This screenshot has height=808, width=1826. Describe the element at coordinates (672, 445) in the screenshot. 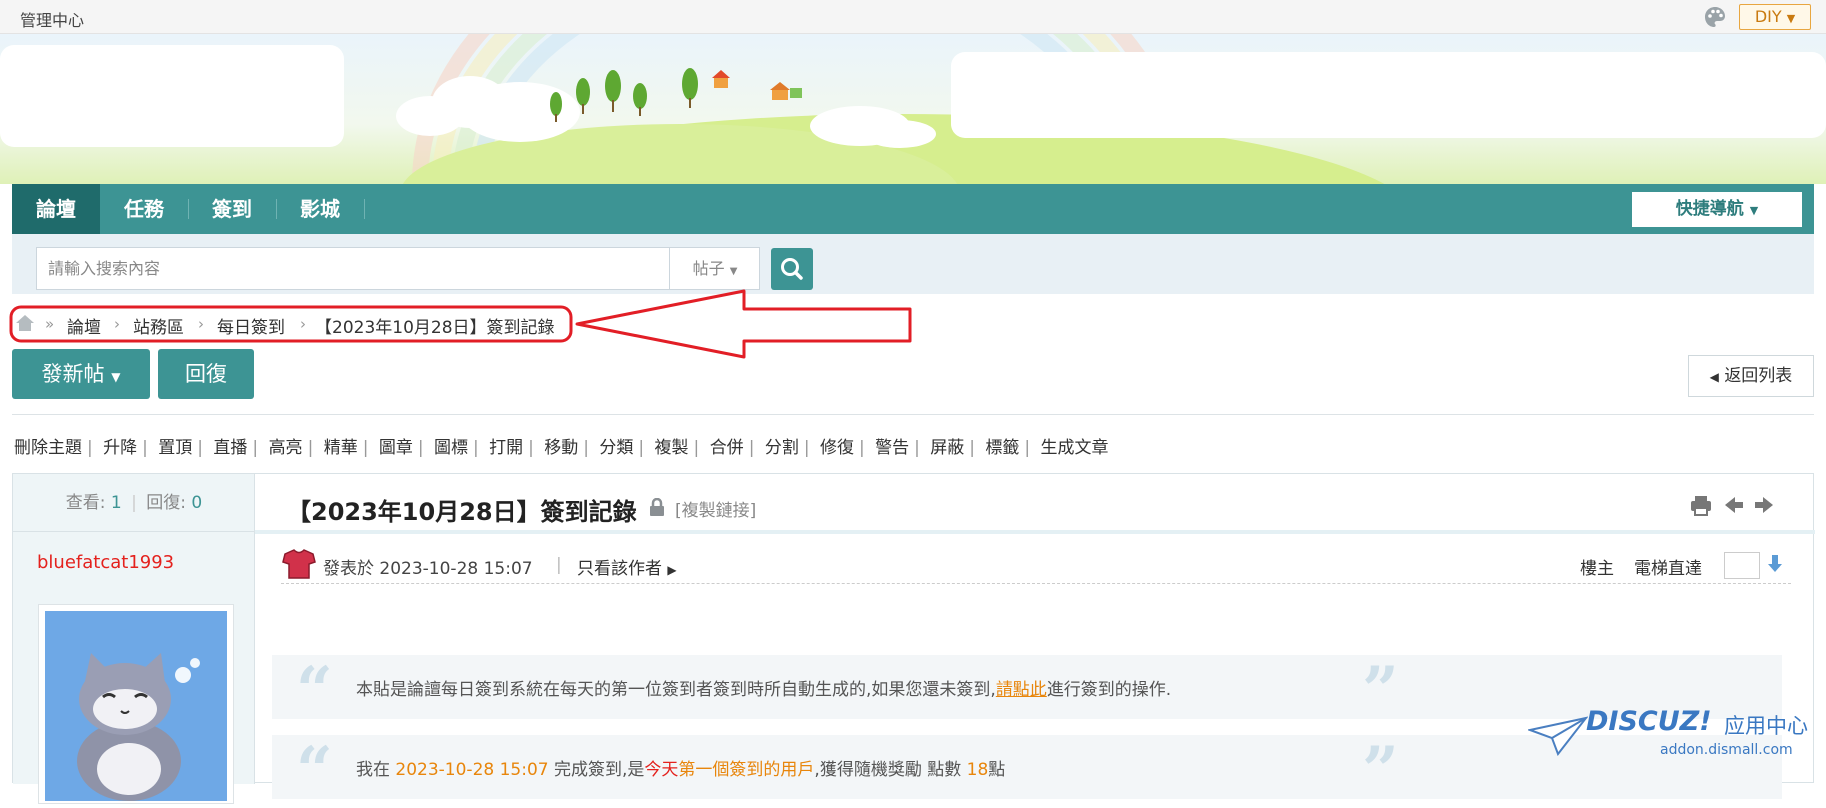

I see `mod-action-copy: 複製` at that location.